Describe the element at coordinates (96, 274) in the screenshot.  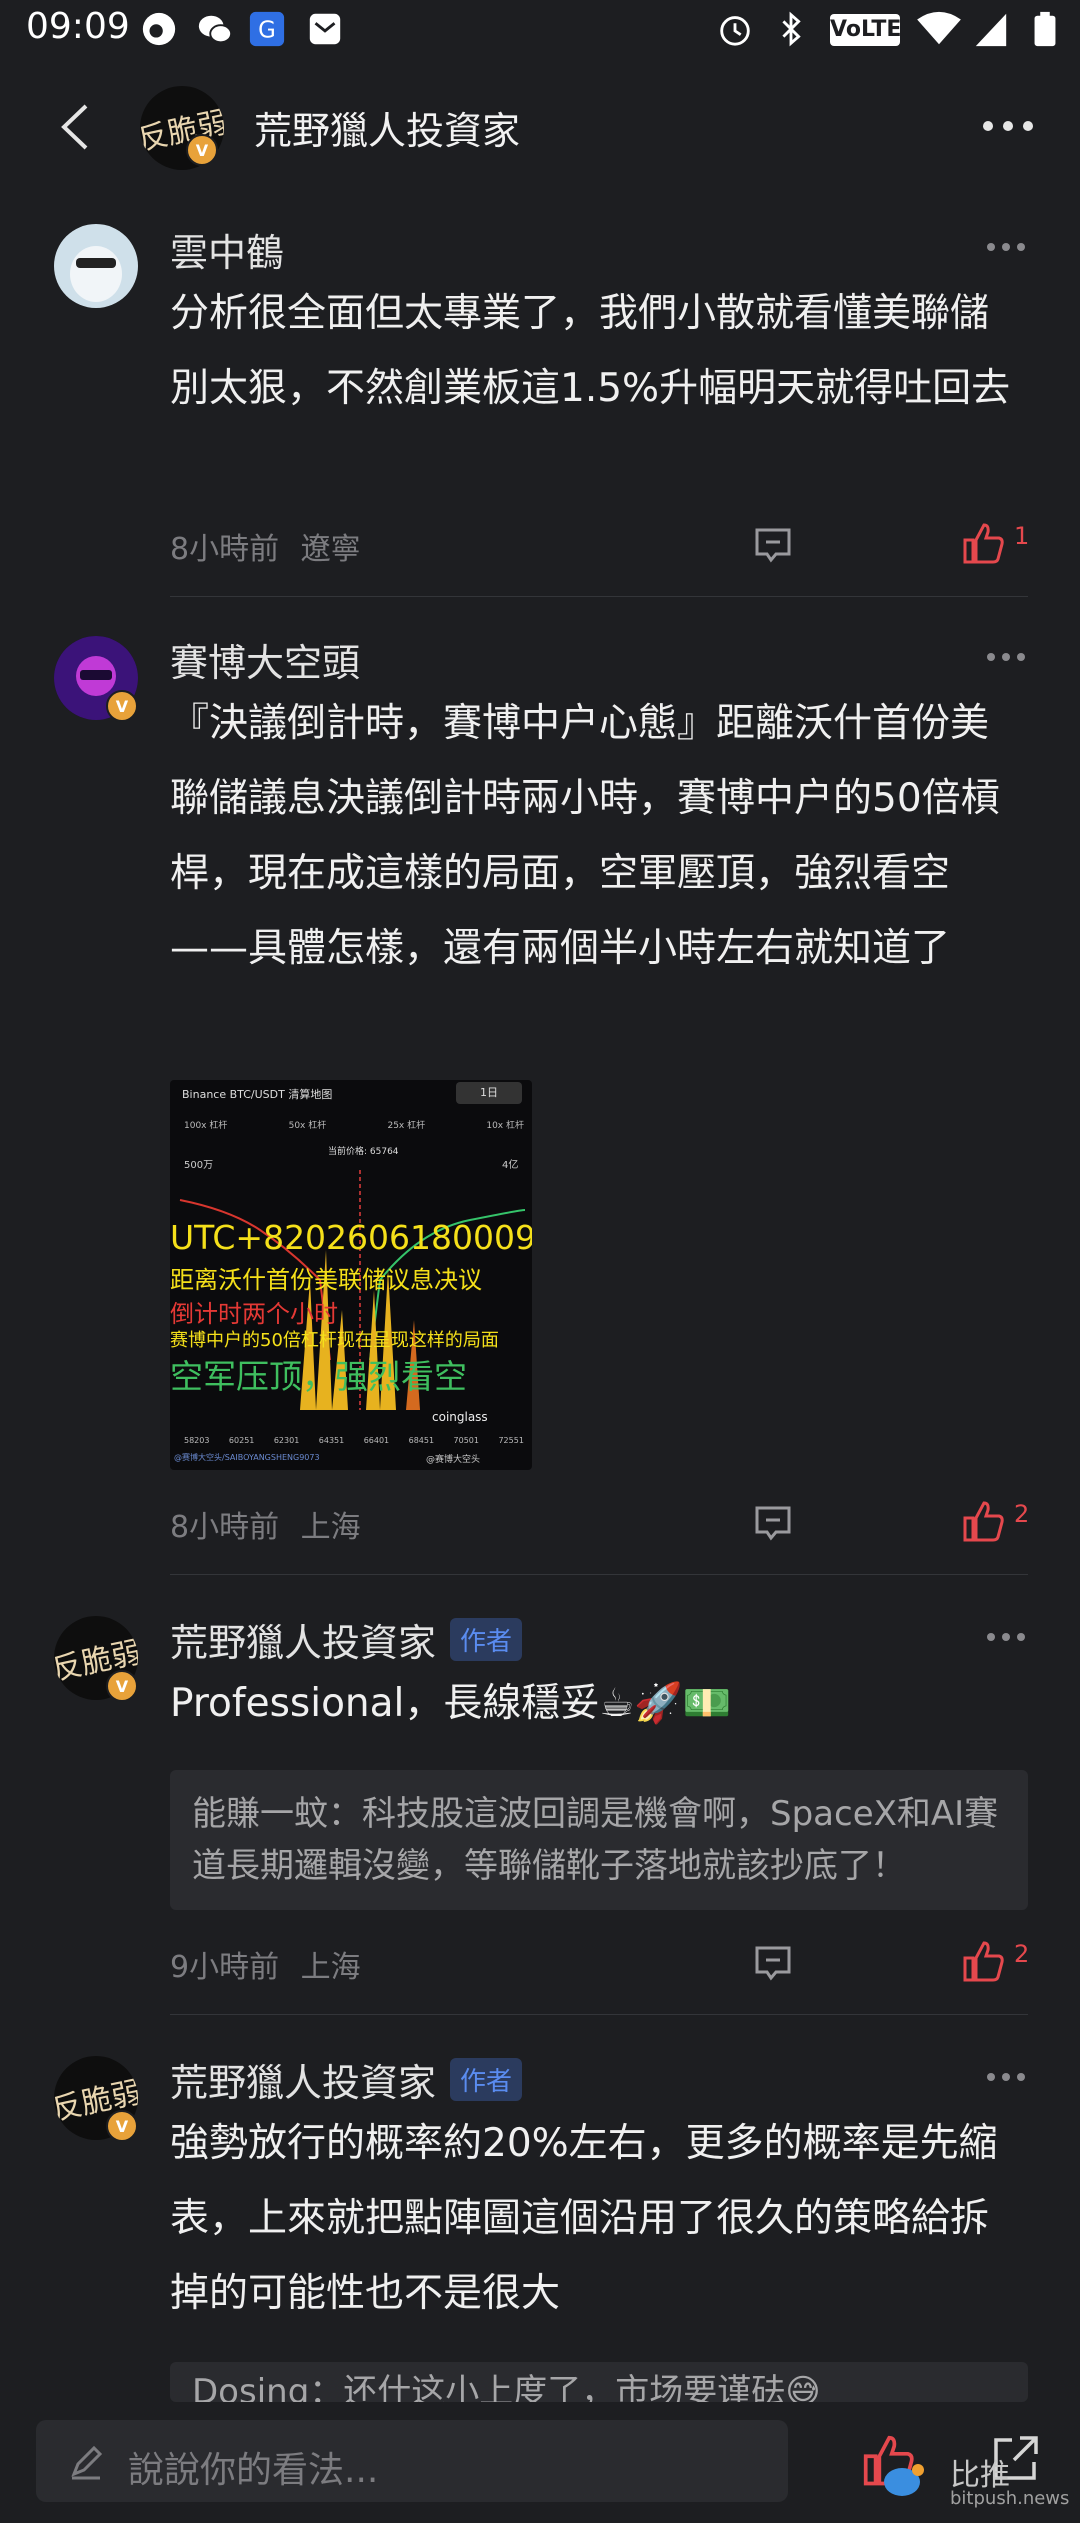
I see `cat-avatar-icon` at that location.